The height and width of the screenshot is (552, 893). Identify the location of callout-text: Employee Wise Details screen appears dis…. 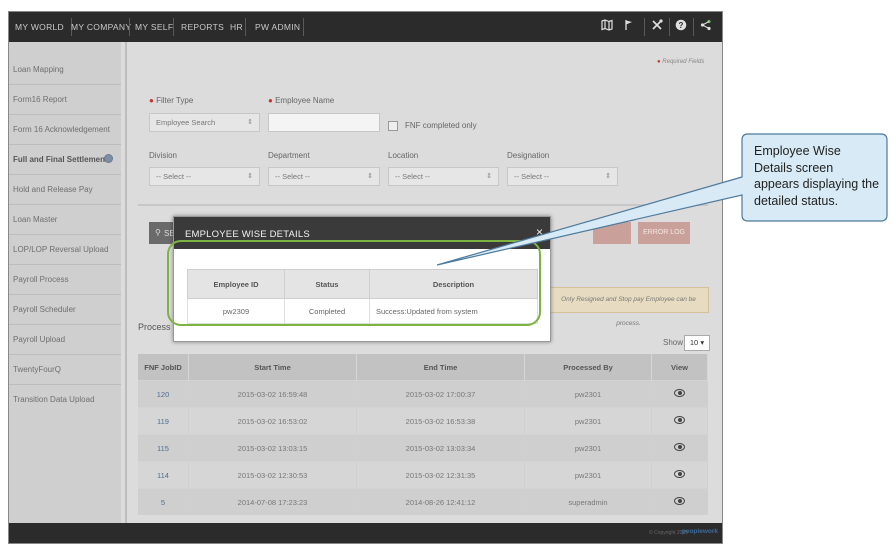
(817, 176).